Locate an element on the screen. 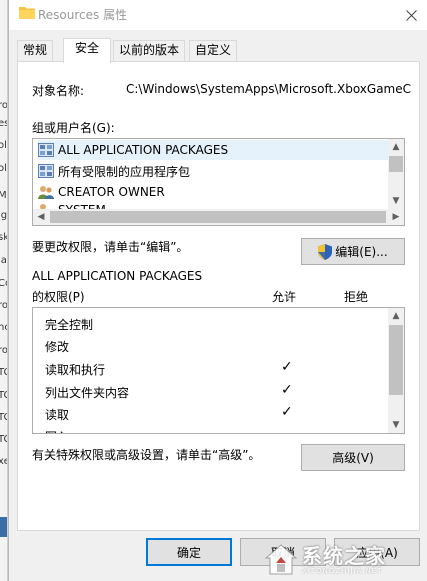 The height and width of the screenshot is (581, 427). taskbar-app-icon is located at coordinates (3, 527).